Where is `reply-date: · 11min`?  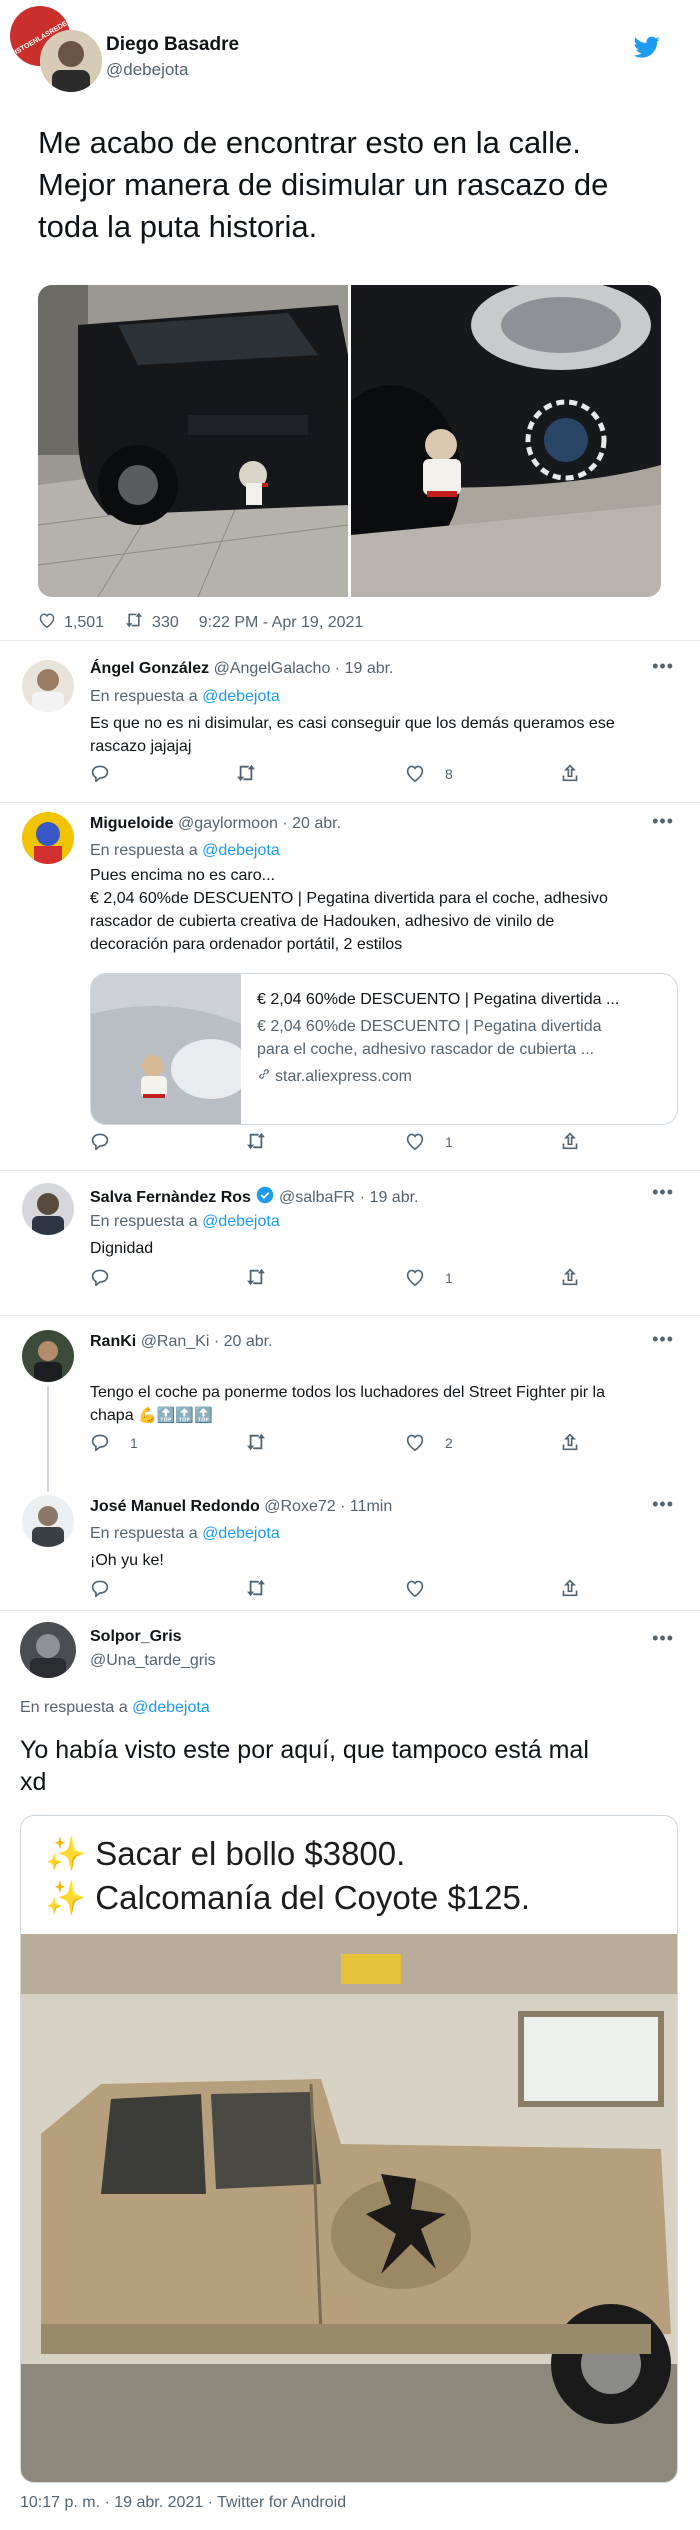 reply-date: · 11min is located at coordinates (366, 1506).